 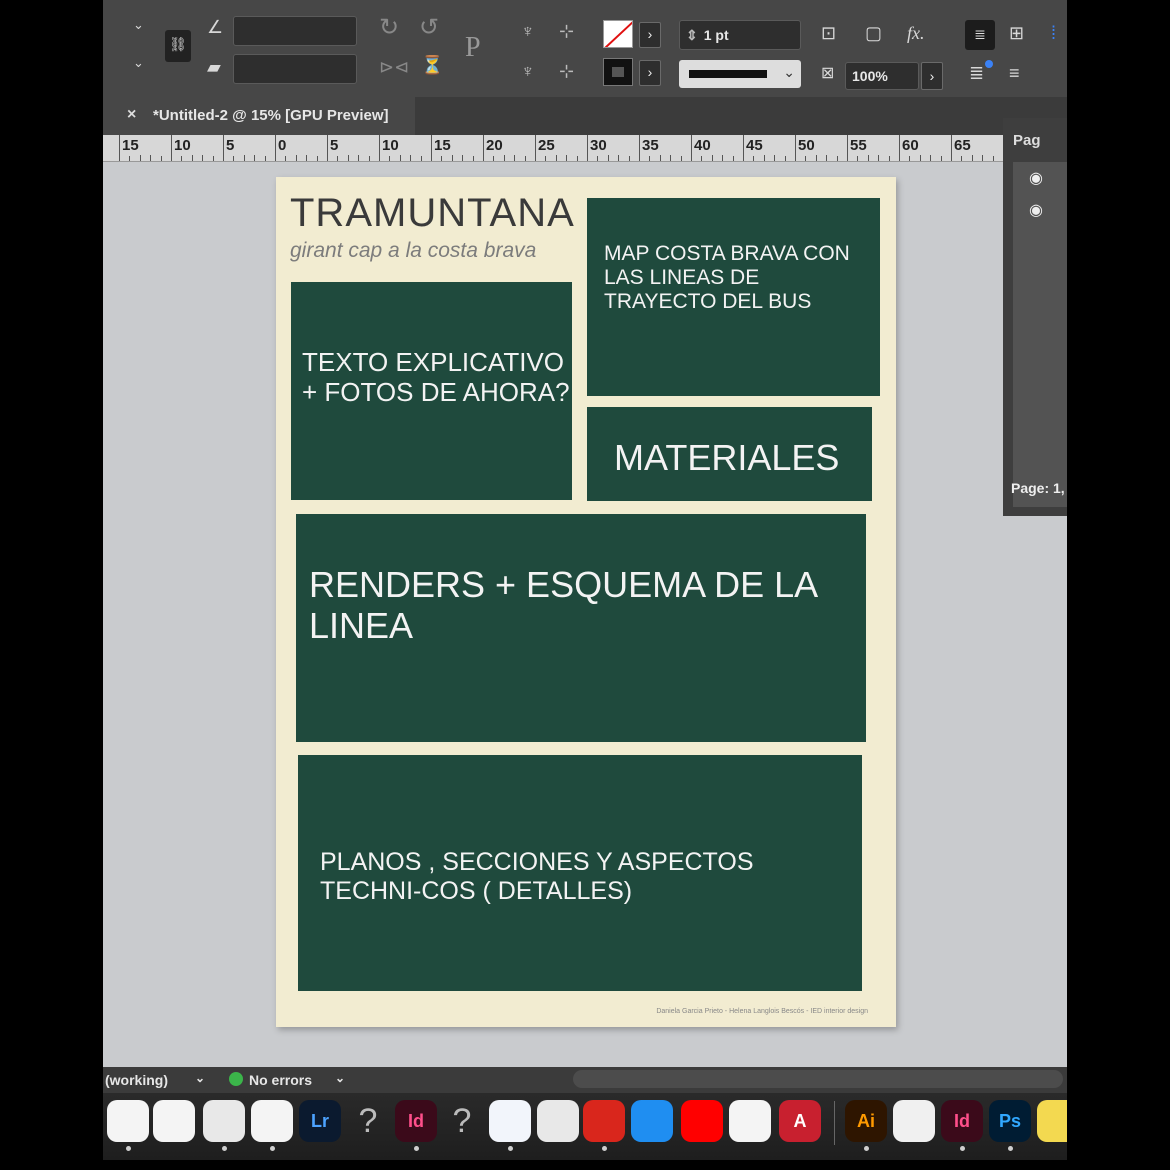 I want to click on dock-photoshop-icon: Ps, so click(x=1010, y=1121).